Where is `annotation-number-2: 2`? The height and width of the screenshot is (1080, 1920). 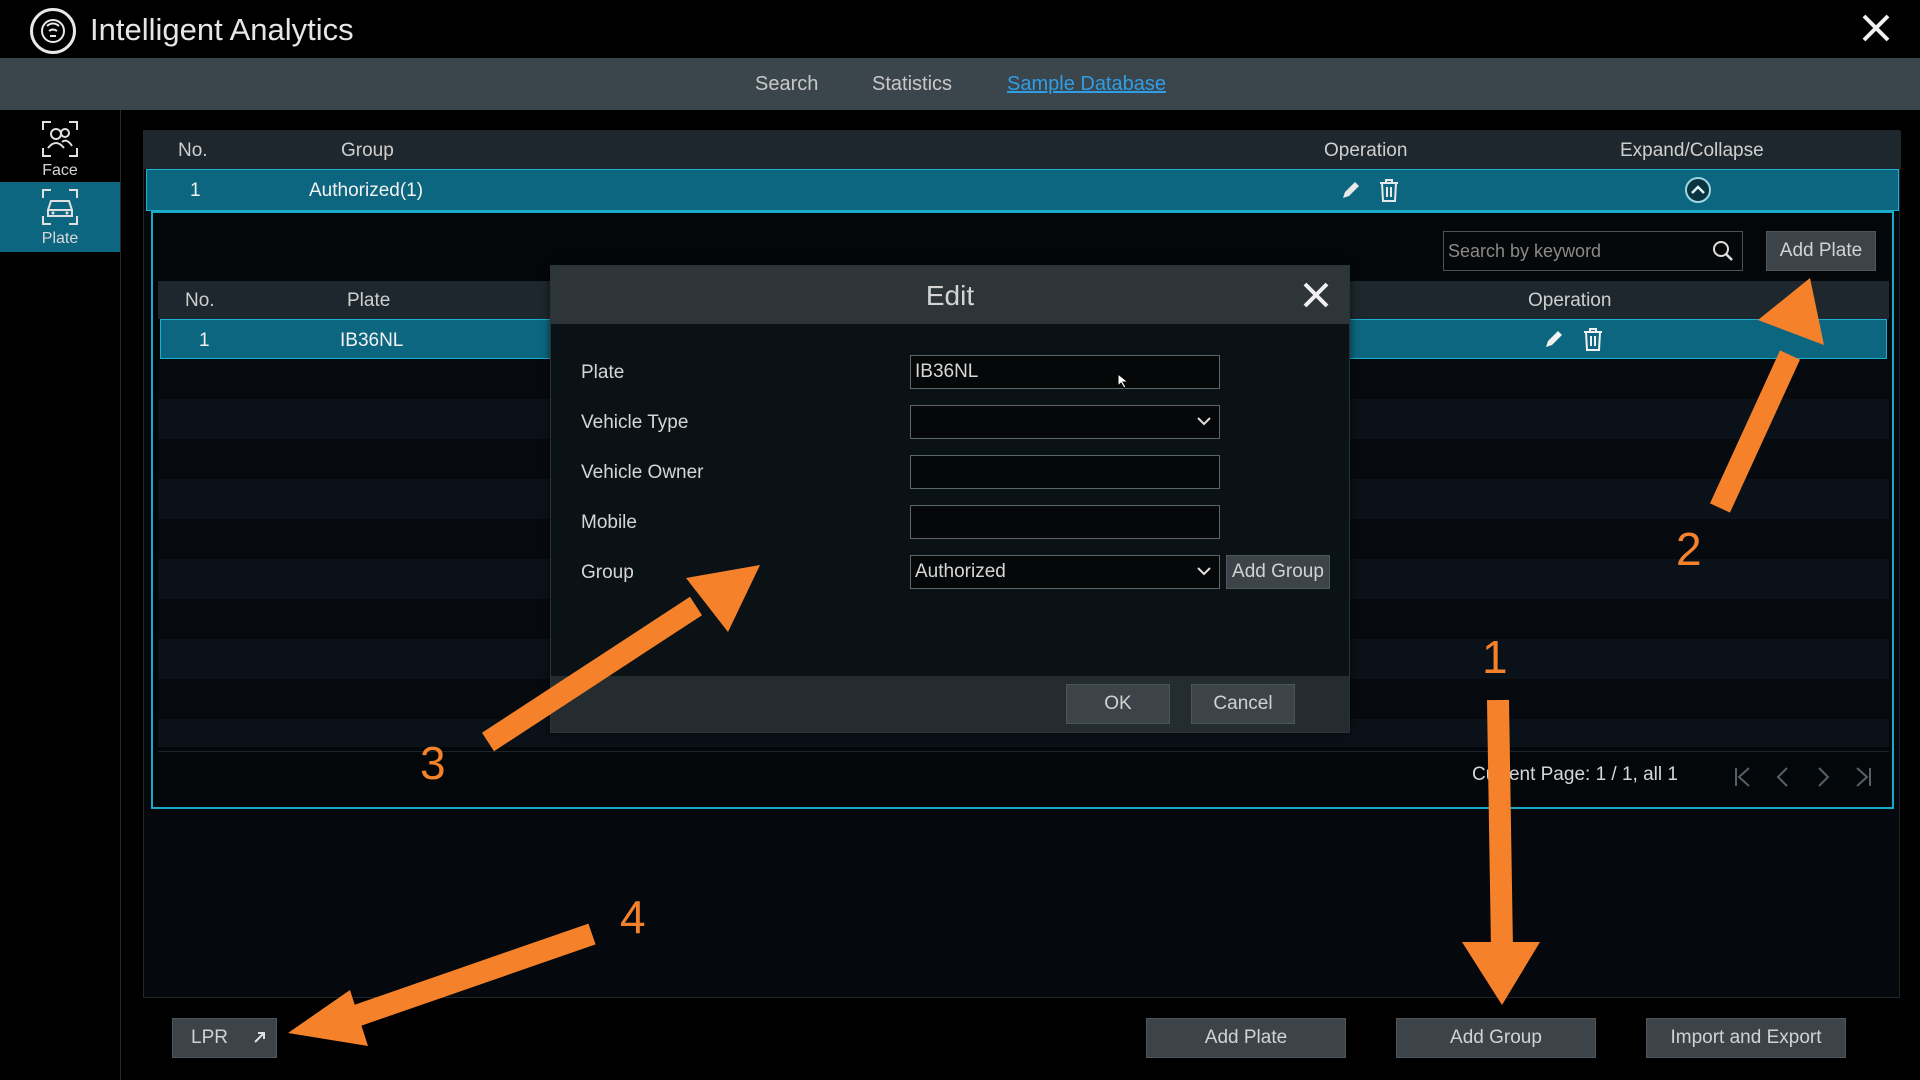 annotation-number-2: 2 is located at coordinates (1689, 549).